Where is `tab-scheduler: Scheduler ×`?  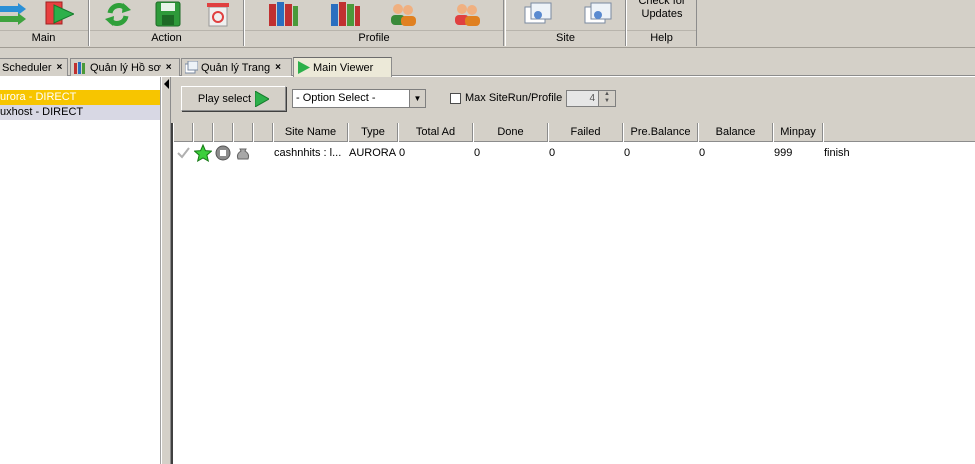 tab-scheduler: Scheduler × is located at coordinates (34, 67).